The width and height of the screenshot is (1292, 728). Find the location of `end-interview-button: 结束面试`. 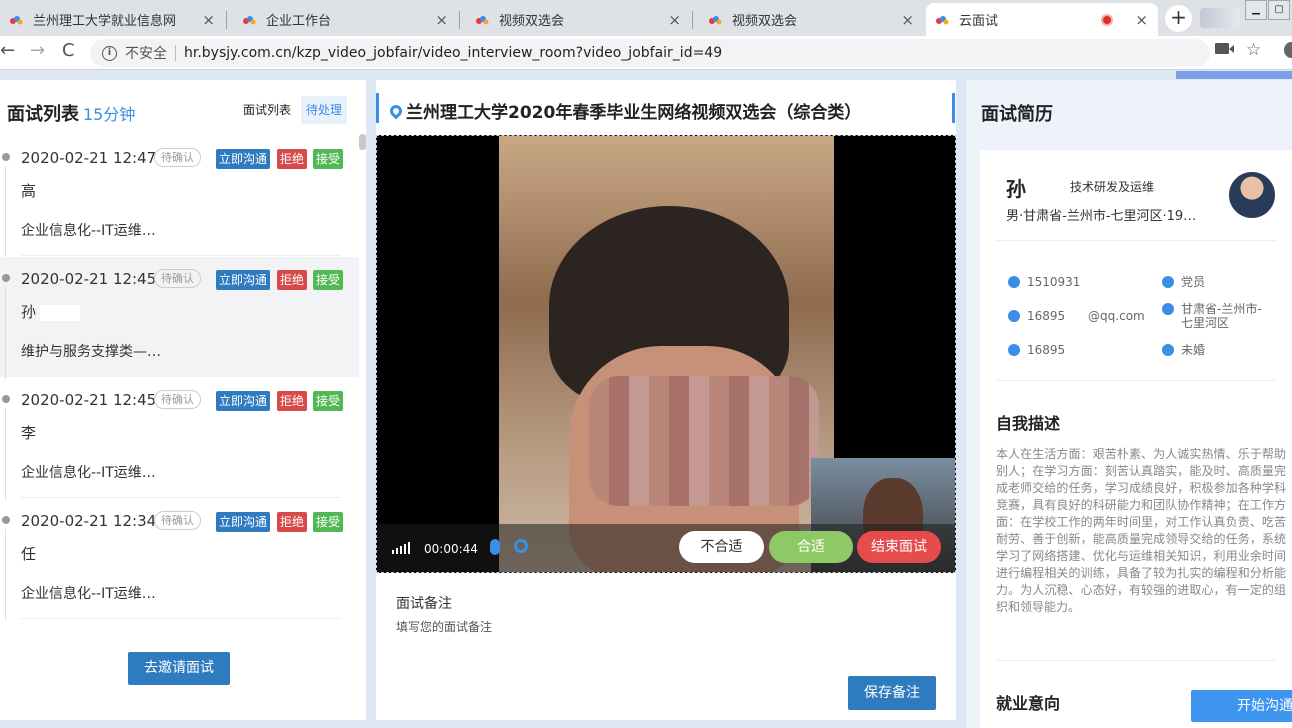

end-interview-button: 结束面试 is located at coordinates (899, 547).